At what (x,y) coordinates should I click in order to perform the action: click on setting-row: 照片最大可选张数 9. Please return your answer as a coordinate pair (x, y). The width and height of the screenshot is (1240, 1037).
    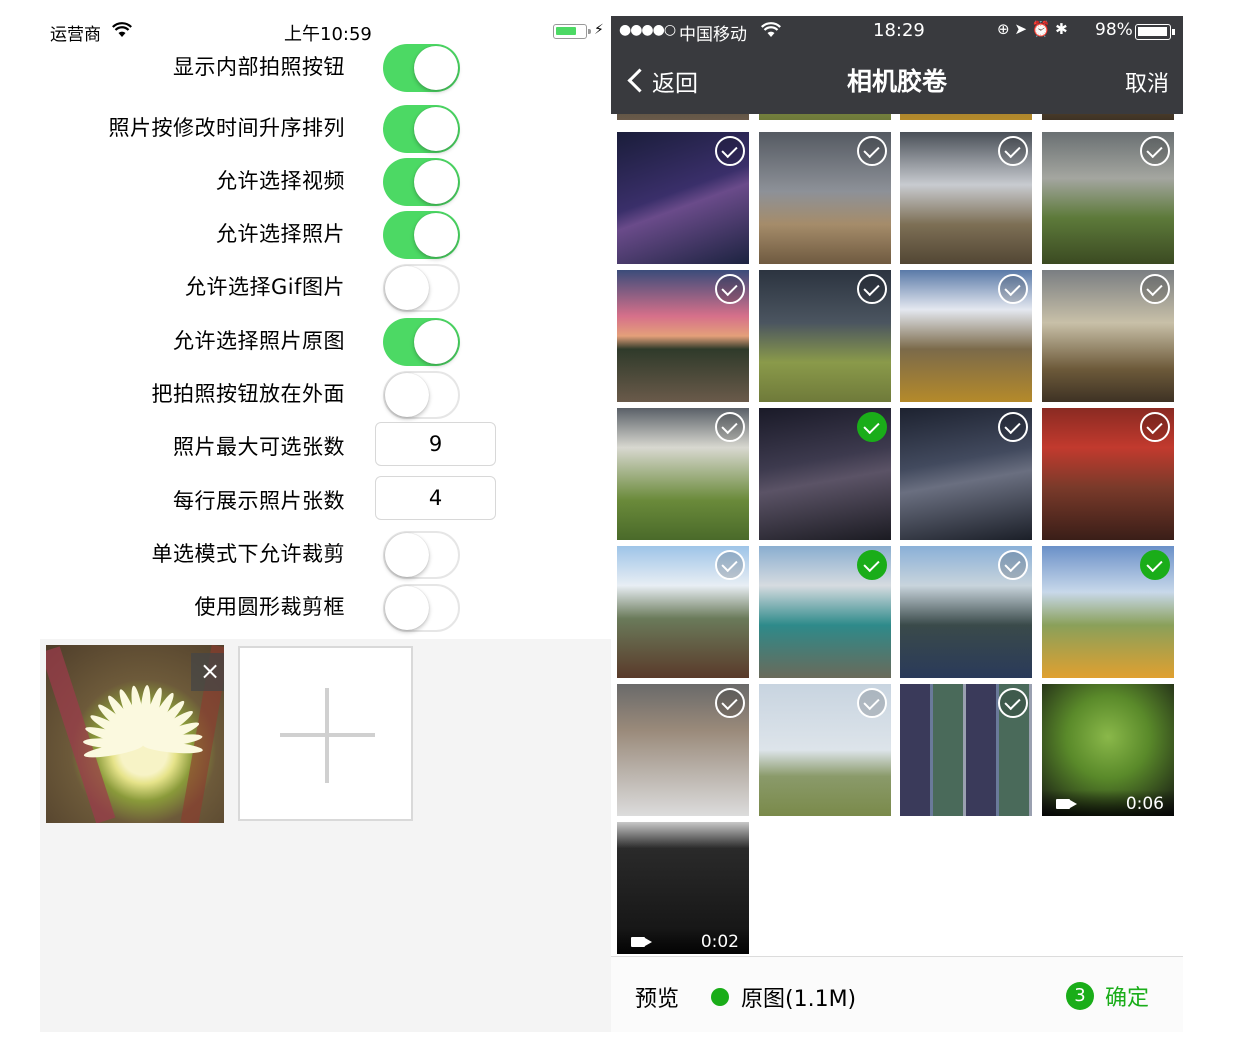
    Looking at the image, I should click on (325, 444).